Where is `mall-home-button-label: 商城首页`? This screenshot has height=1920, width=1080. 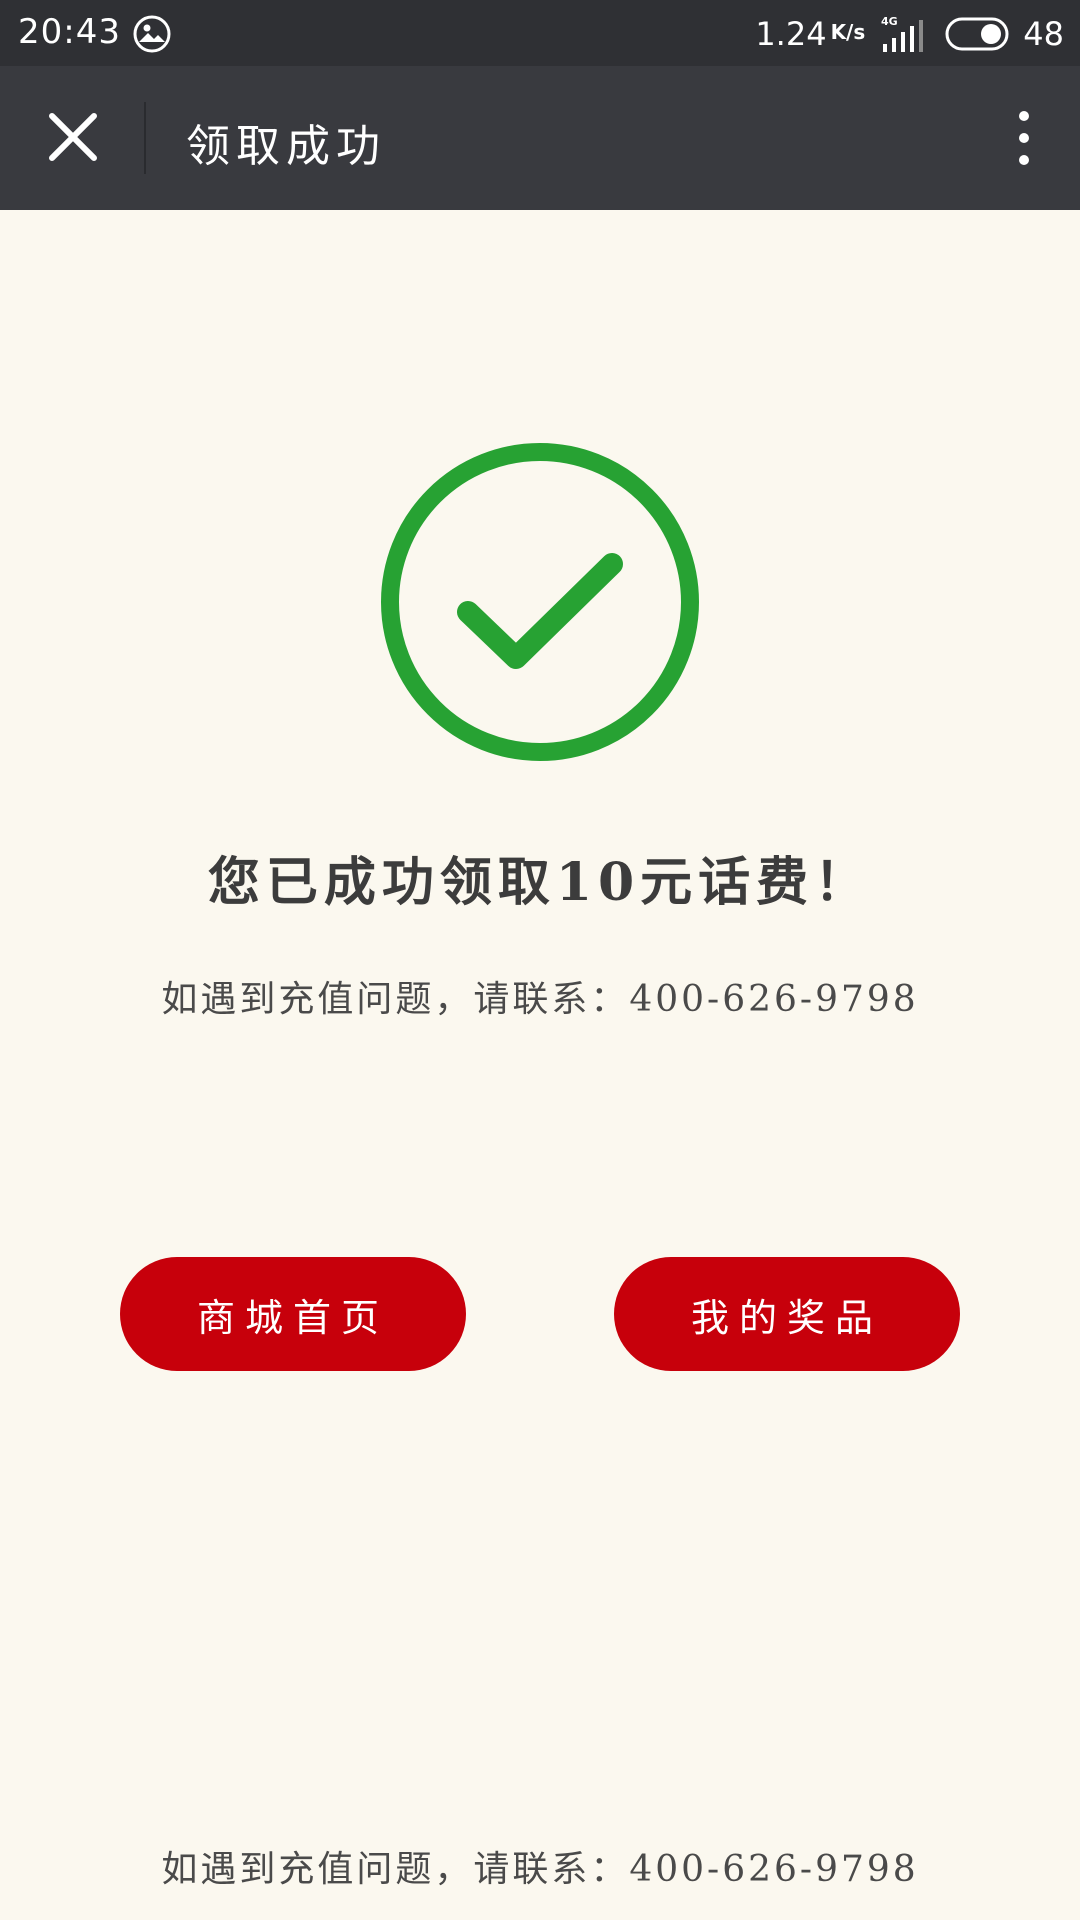 mall-home-button-label: 商城首页 is located at coordinates (292, 1317).